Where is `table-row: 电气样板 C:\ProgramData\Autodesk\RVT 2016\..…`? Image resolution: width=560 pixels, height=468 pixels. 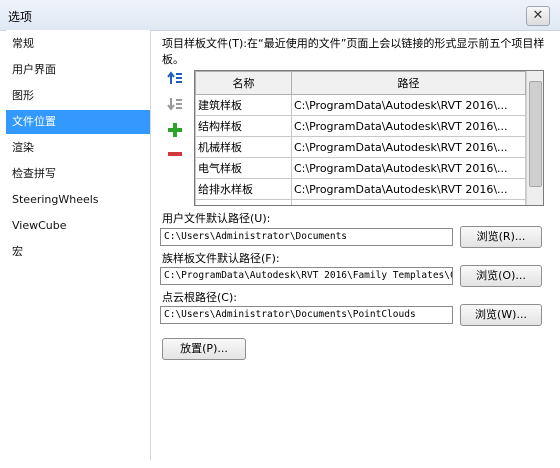 table-row: 电气样板 C:\ProgramData\Autodesk\RVT 2016\..… is located at coordinates (360, 168).